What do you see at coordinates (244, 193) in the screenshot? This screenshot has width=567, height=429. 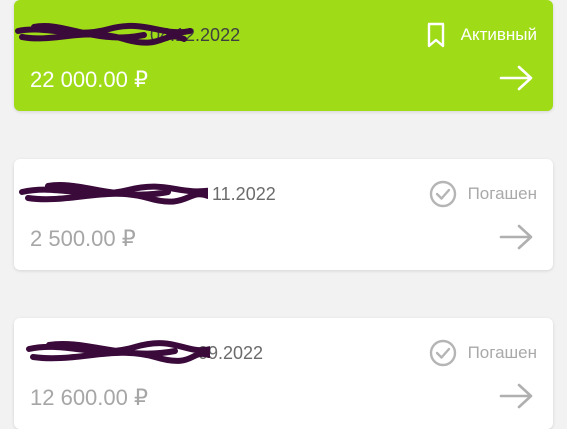 I see `loan-date-text: 11.2022` at bounding box center [244, 193].